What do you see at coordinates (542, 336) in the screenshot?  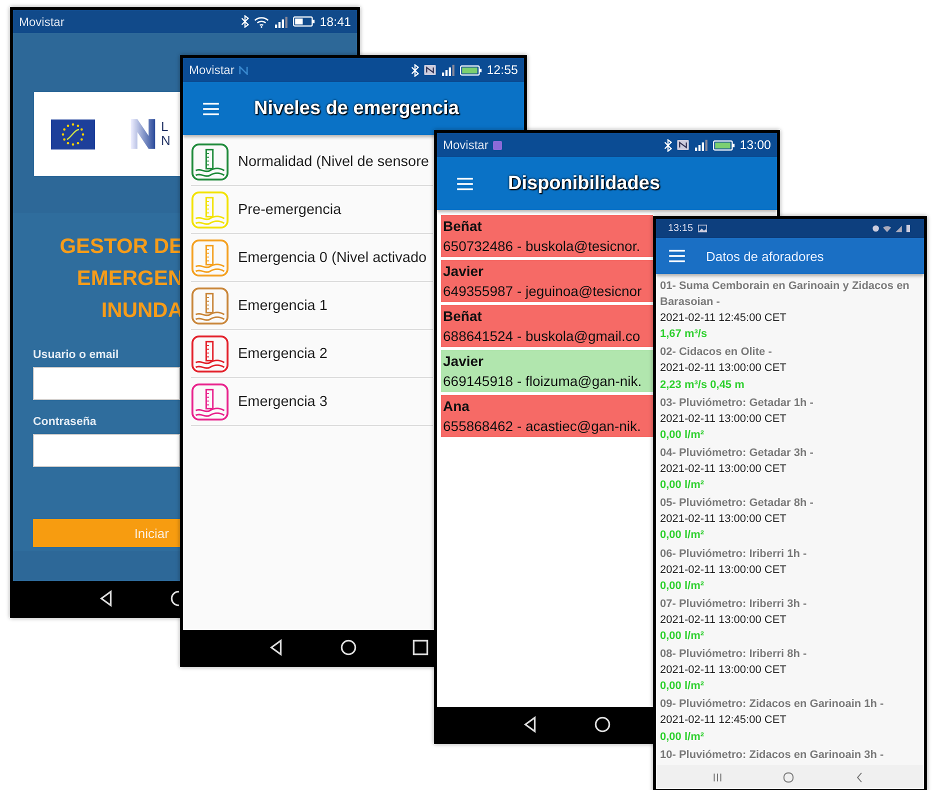 I see `contact-details: 688641524 - buskola@gmail.co` at bounding box center [542, 336].